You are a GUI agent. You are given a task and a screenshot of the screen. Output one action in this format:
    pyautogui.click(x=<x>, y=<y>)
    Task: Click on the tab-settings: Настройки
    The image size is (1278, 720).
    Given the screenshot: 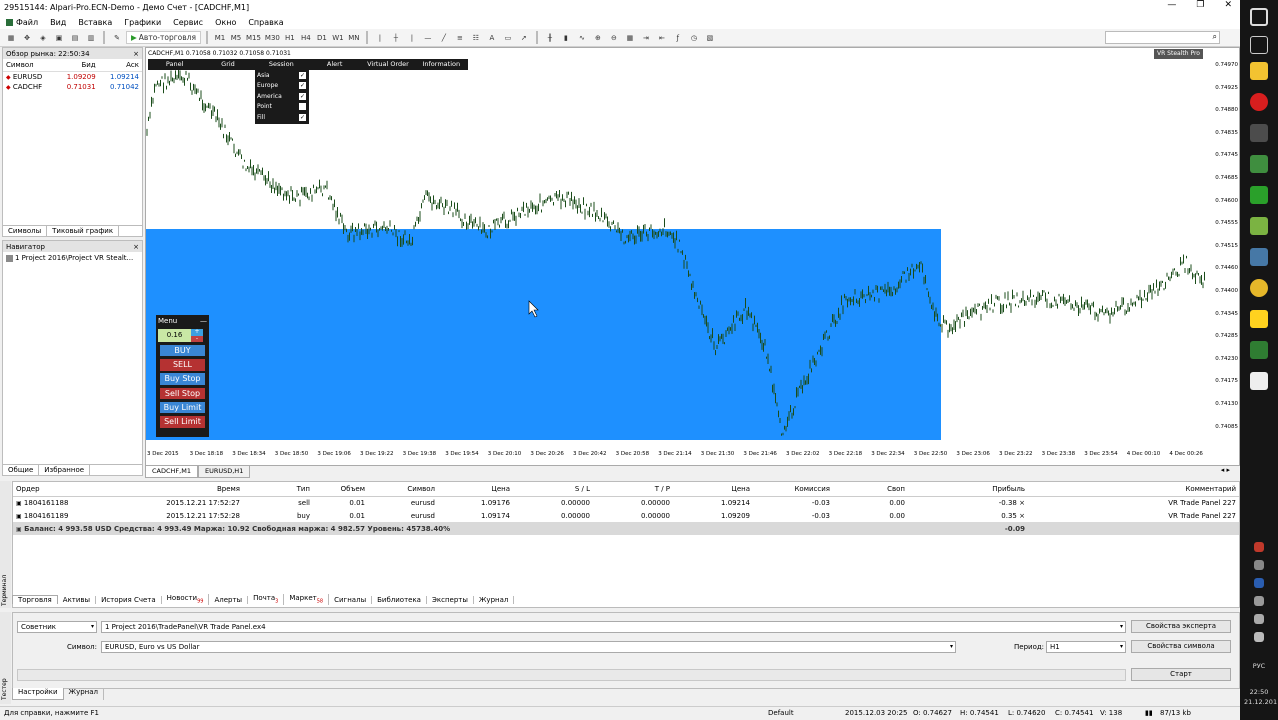 What is the action you would take?
    pyautogui.click(x=38, y=694)
    